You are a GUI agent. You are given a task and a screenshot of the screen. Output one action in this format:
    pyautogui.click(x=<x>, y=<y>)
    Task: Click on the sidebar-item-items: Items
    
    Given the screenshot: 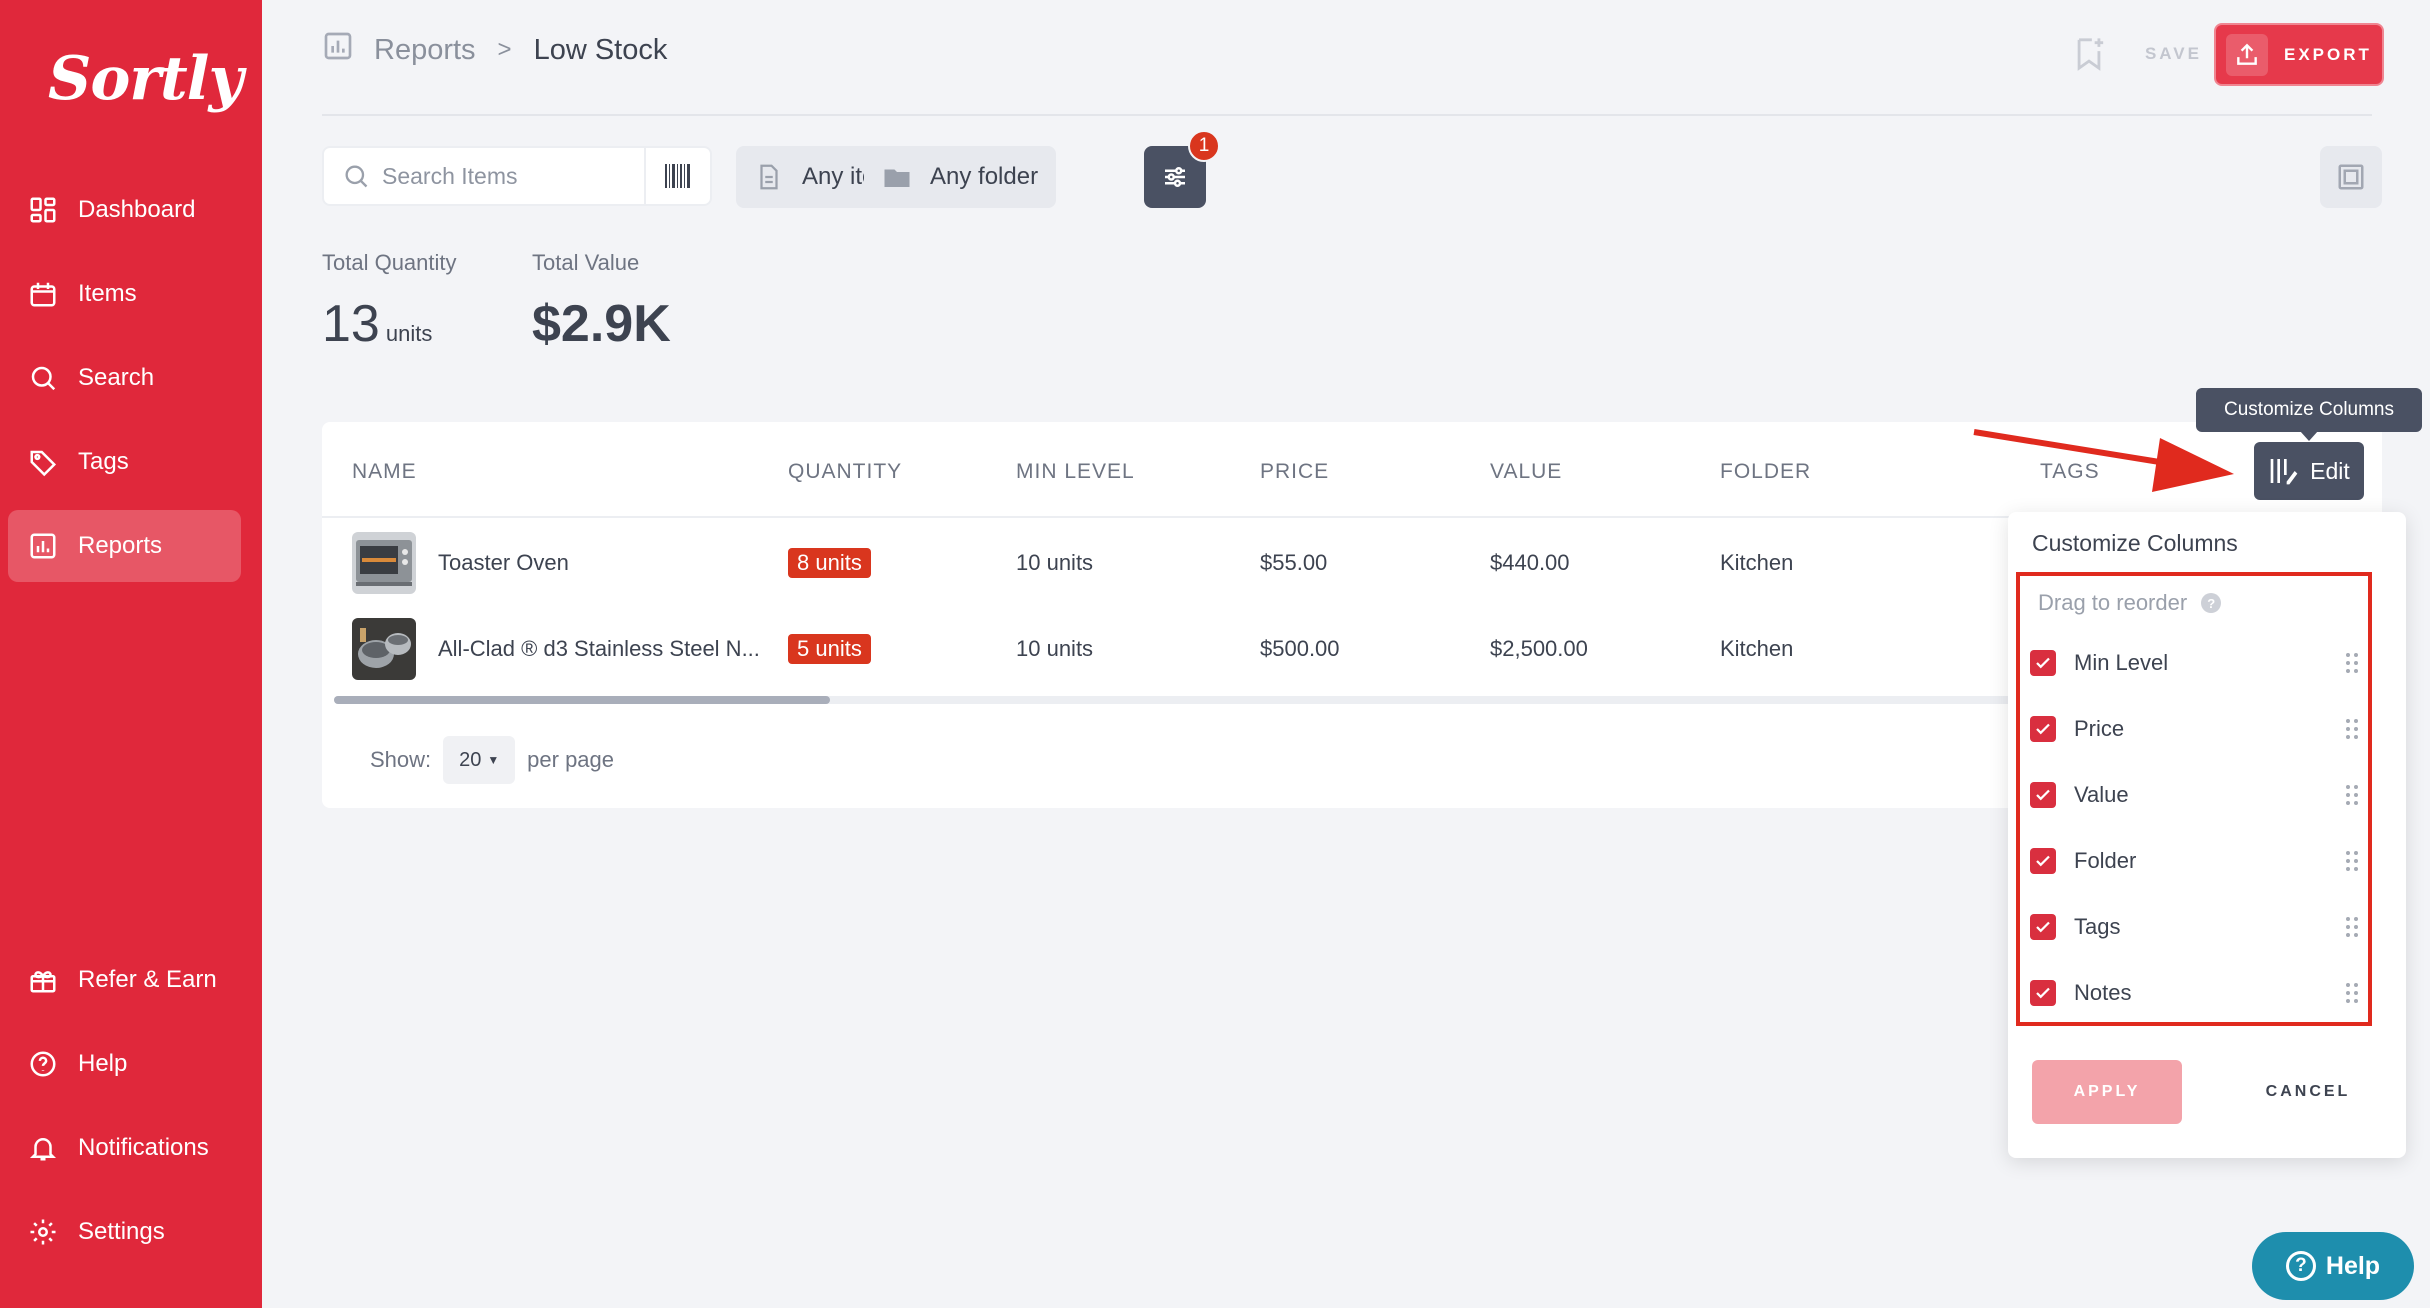 What is the action you would take?
    pyautogui.click(x=124, y=294)
    